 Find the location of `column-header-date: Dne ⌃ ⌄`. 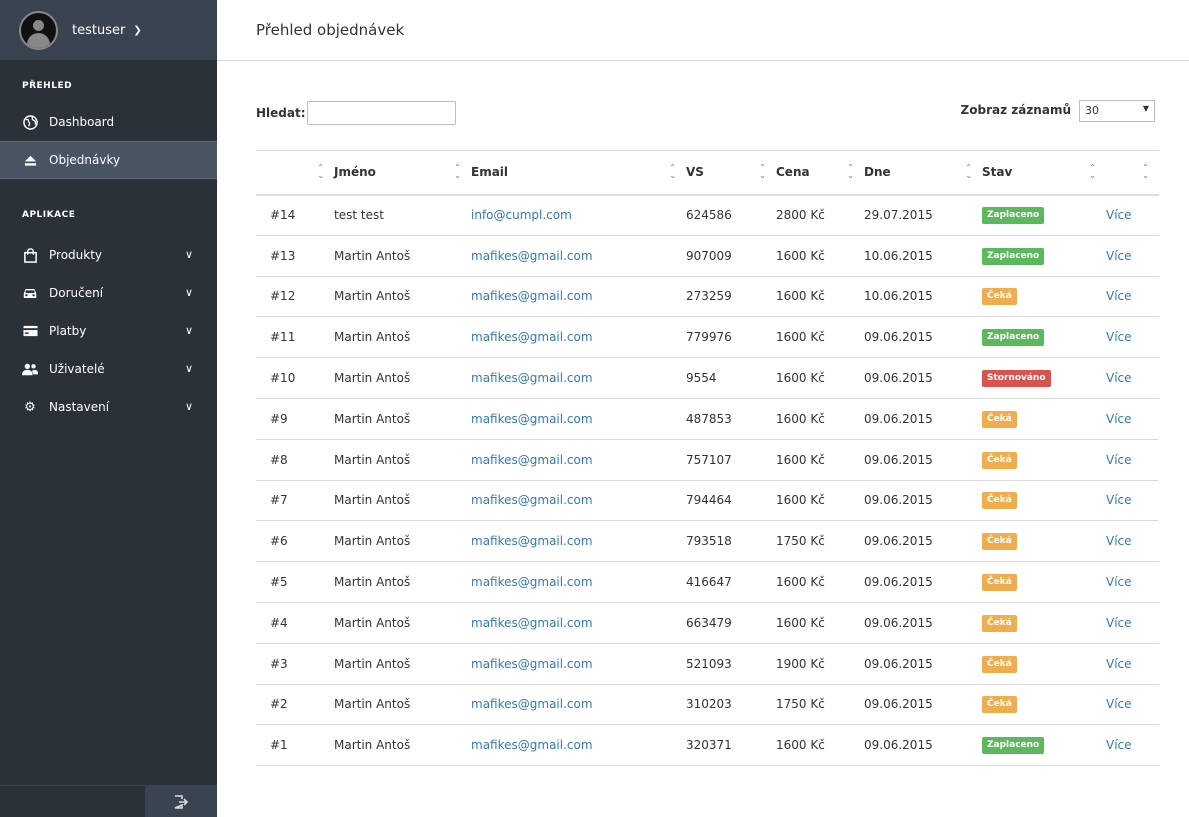

column-header-date: Dne ⌃ ⌄ is located at coordinates (923, 173).